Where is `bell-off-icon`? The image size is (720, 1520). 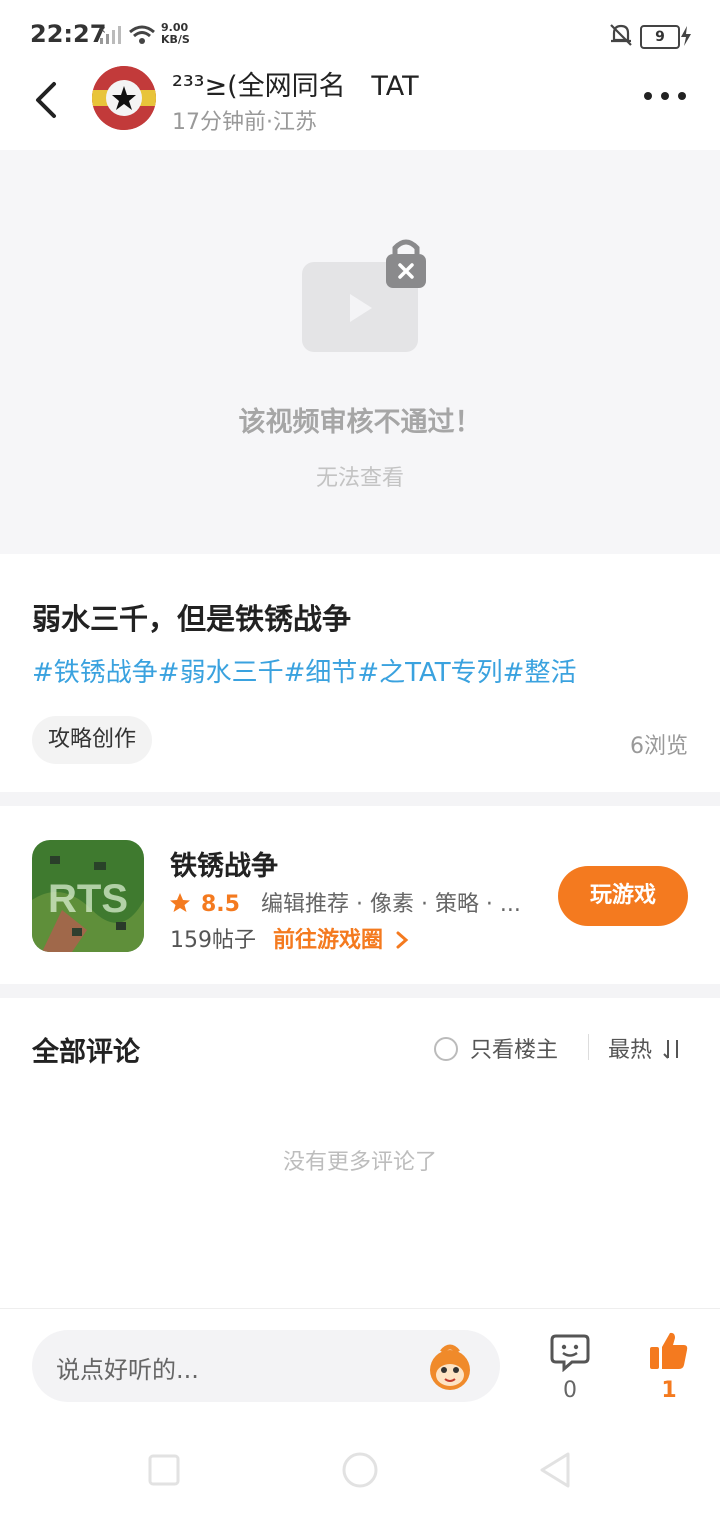 bell-off-icon is located at coordinates (621, 35).